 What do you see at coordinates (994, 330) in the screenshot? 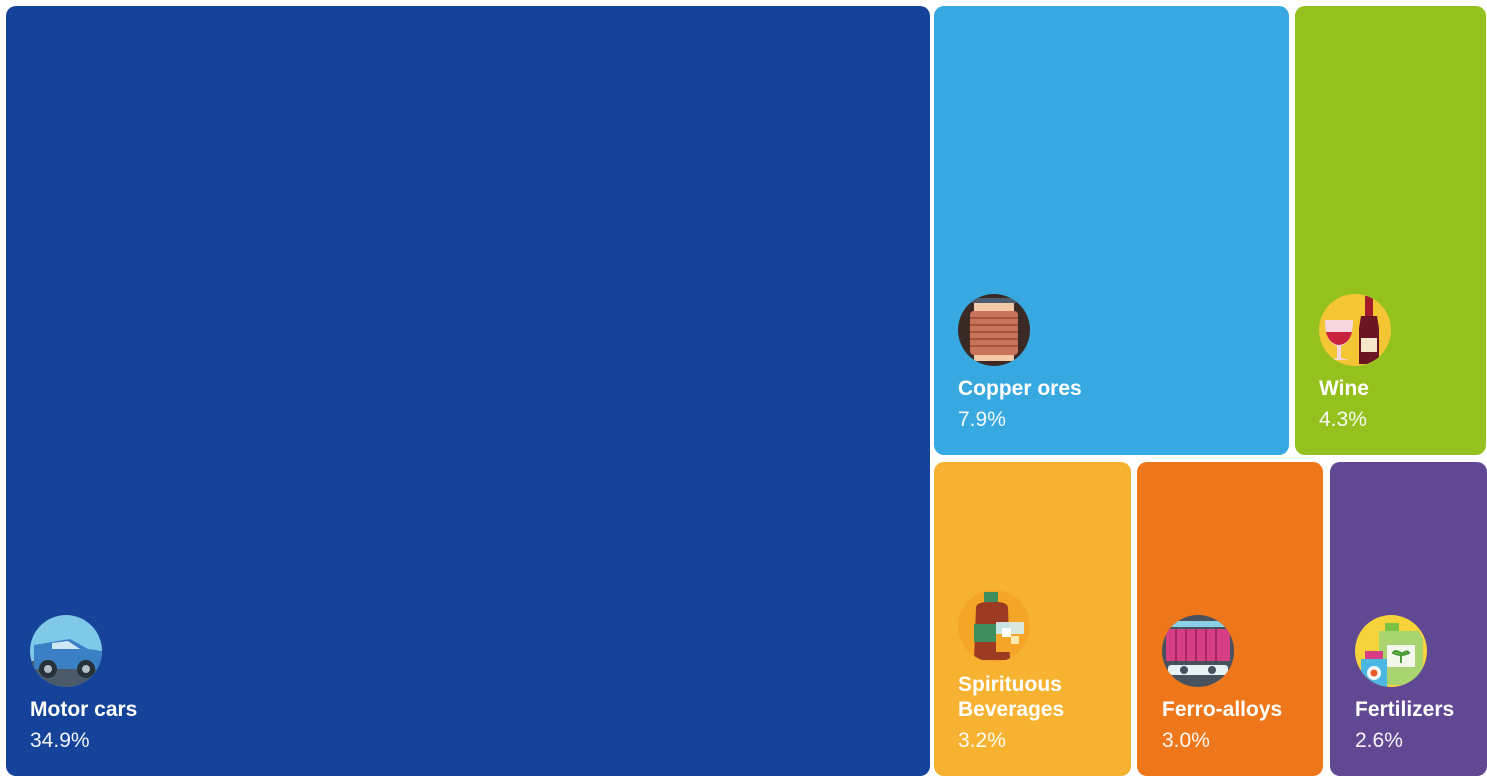
I see `copper-coil-icon` at bounding box center [994, 330].